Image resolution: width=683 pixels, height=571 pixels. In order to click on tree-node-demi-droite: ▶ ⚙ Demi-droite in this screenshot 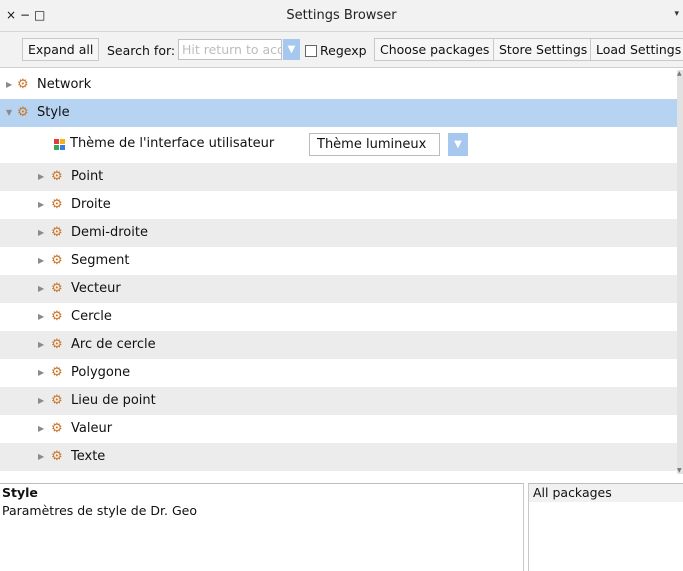, I will do `click(338, 233)`.